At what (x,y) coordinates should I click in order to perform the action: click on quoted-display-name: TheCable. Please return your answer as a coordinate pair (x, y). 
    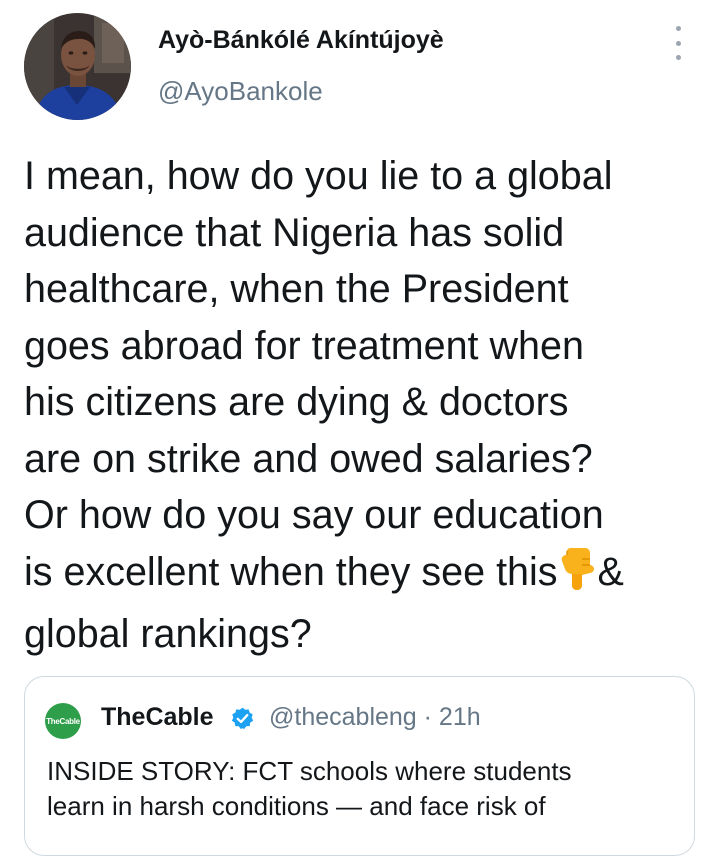
    Looking at the image, I should click on (157, 717).